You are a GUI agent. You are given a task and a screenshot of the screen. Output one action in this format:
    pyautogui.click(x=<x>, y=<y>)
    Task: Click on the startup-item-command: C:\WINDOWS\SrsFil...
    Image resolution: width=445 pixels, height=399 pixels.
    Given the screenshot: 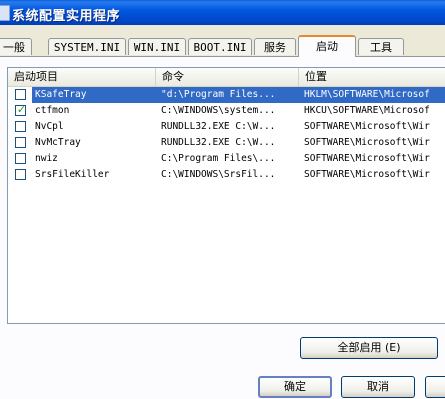 What is the action you would take?
    pyautogui.click(x=218, y=174)
    